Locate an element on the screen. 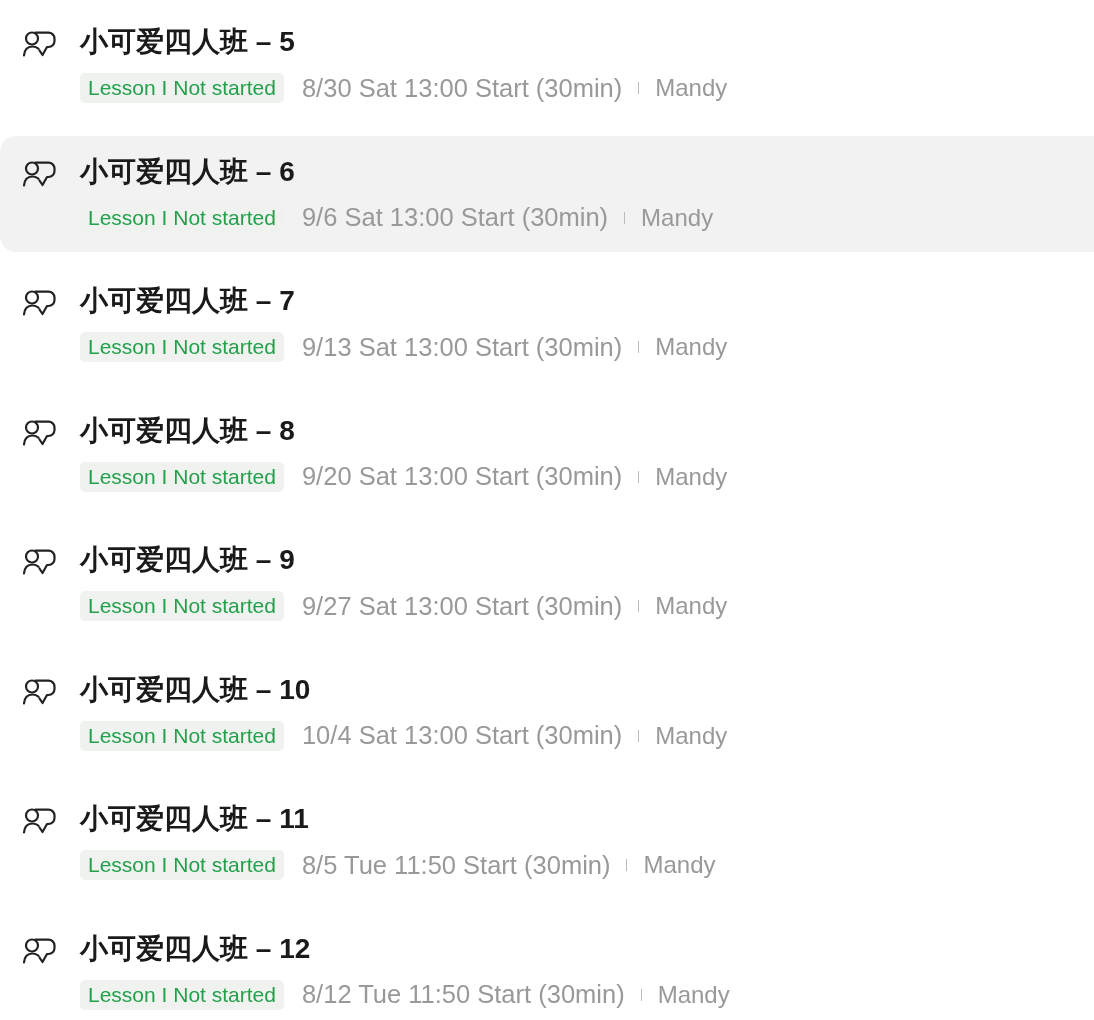 The height and width of the screenshot is (1020, 1094). schedule-text: 8/30 Sat 13:00 Start (30min) is located at coordinates (462, 88).